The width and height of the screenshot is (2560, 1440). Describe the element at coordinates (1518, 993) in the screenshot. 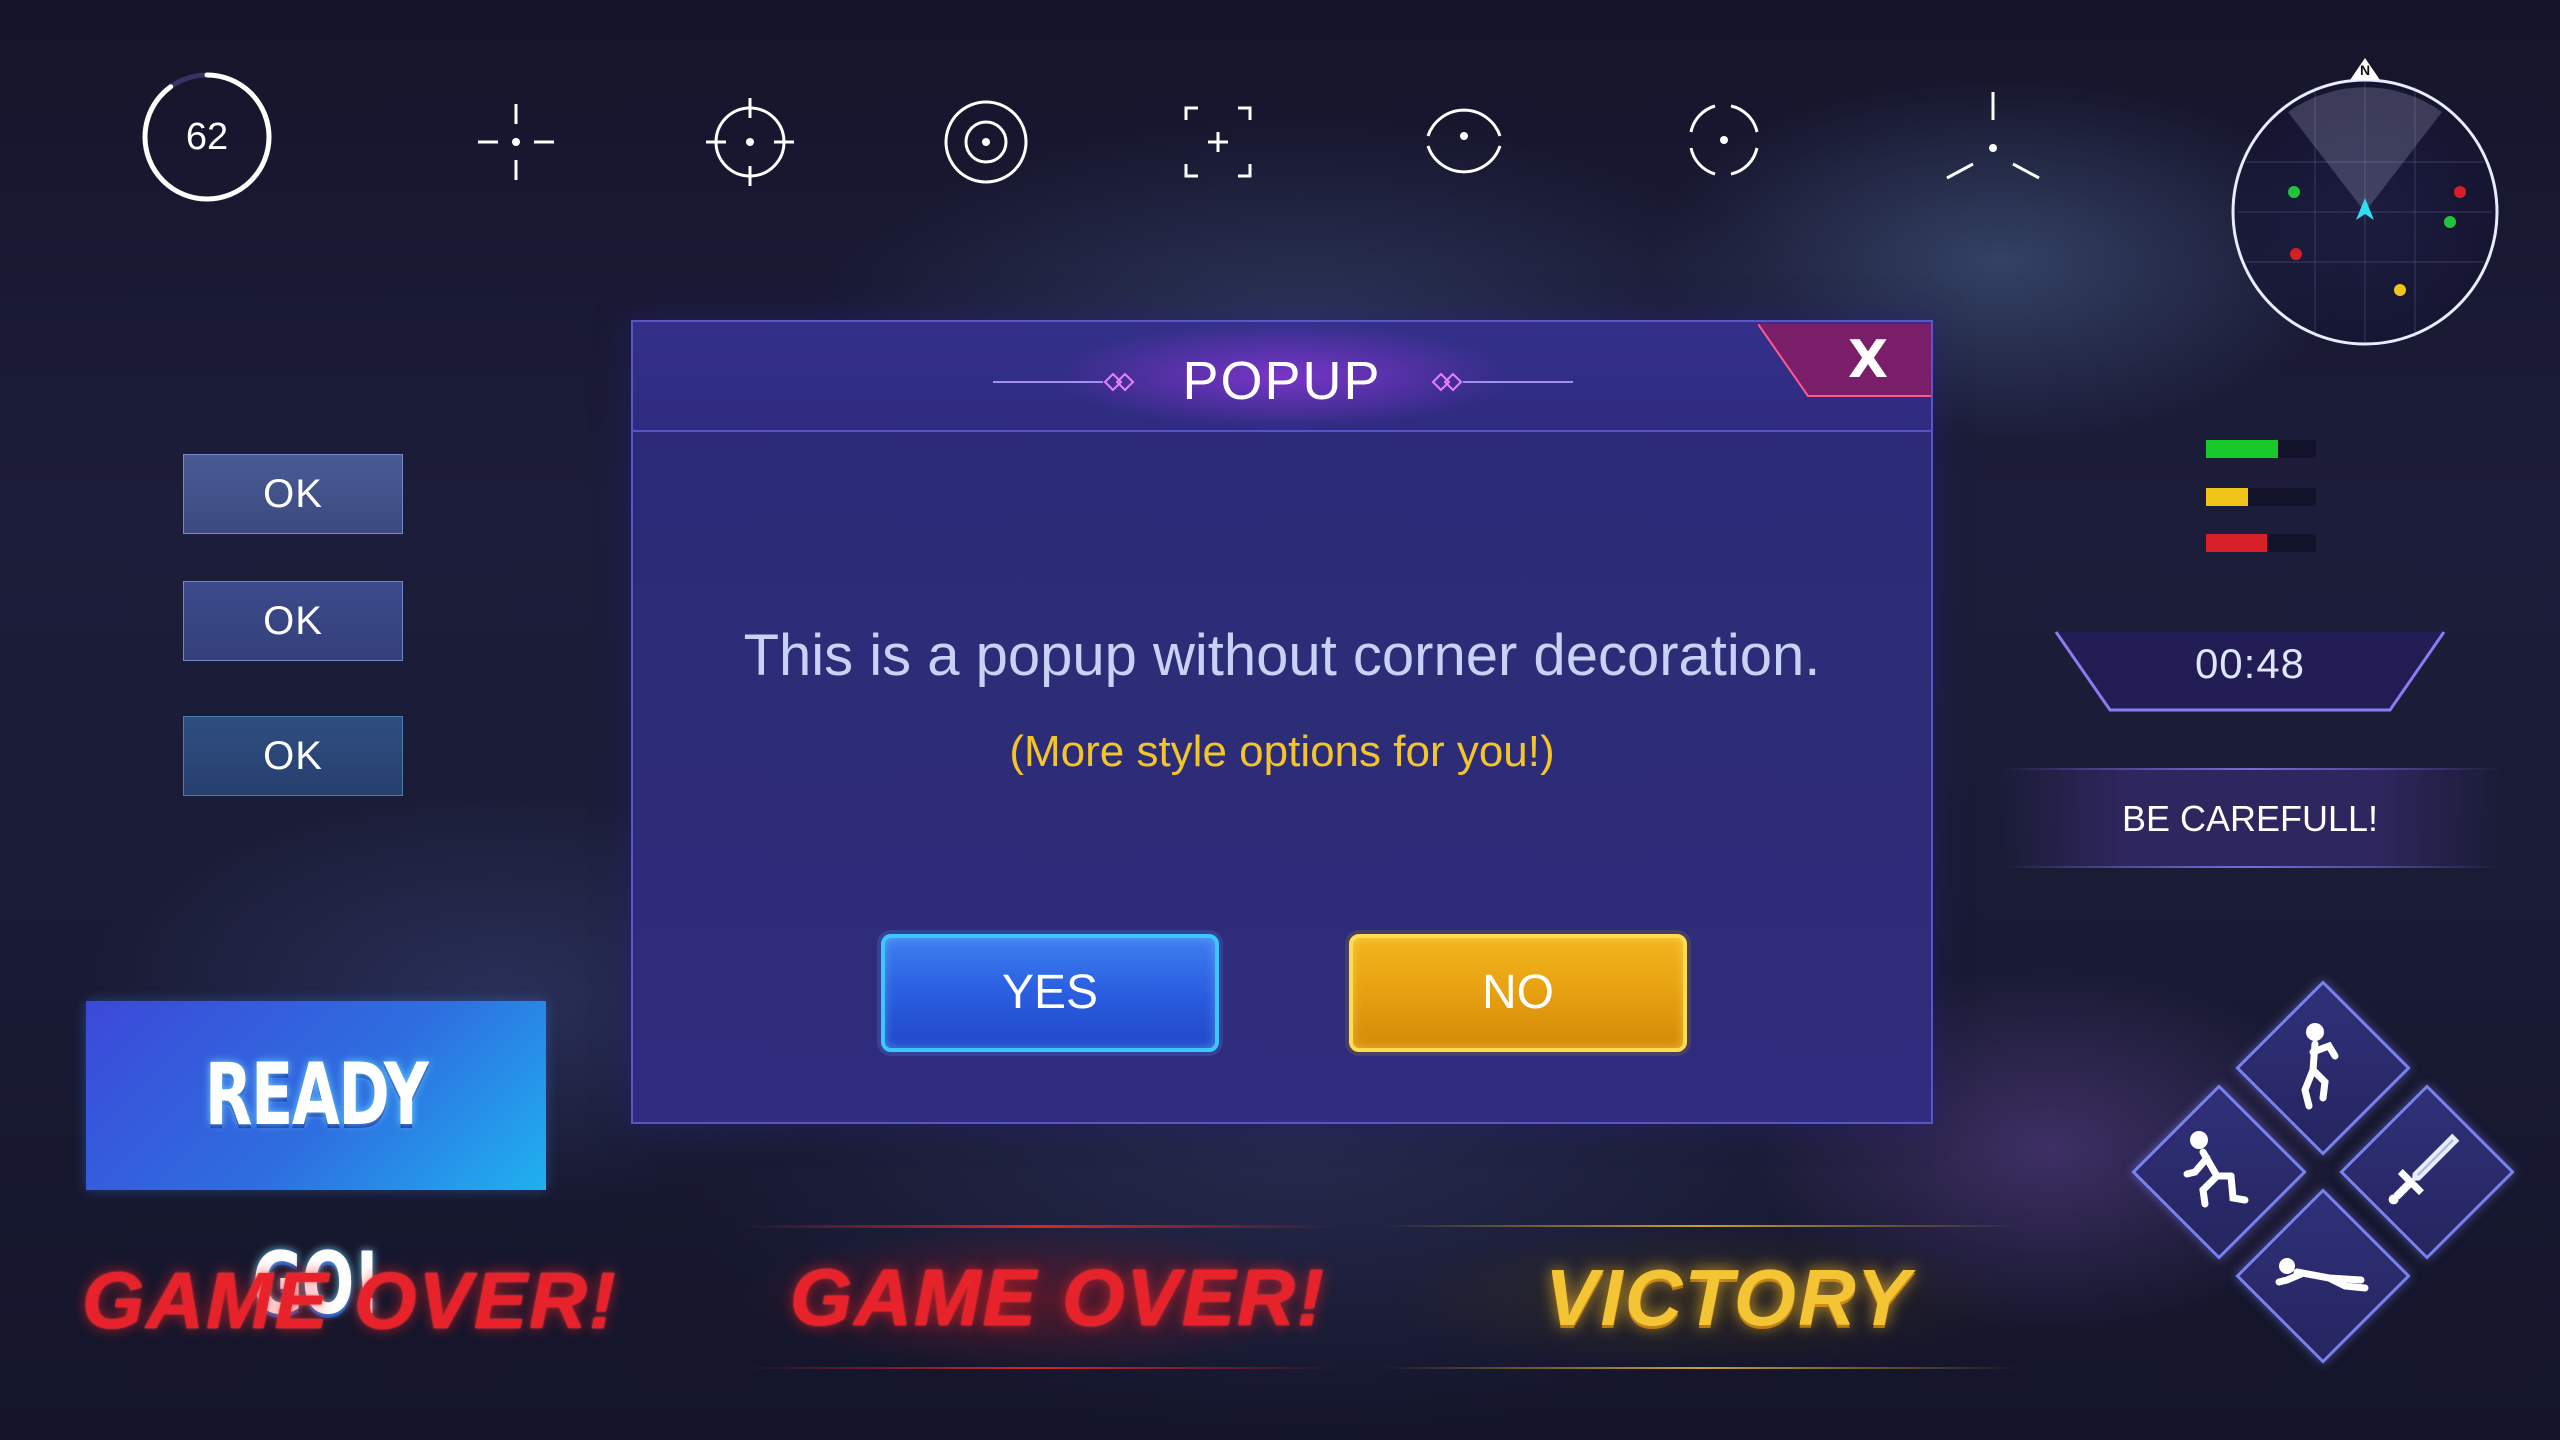

I see `no-button: NO` at that location.